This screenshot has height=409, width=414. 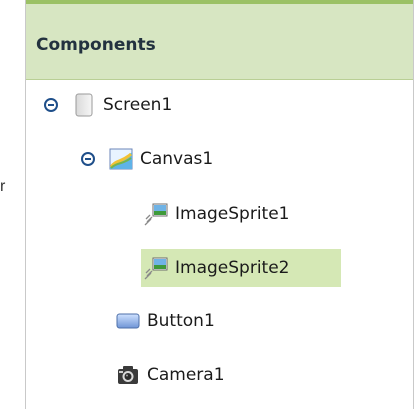 What do you see at coordinates (226, 375) in the screenshot?
I see `tree-item-camera1: Camera1` at bounding box center [226, 375].